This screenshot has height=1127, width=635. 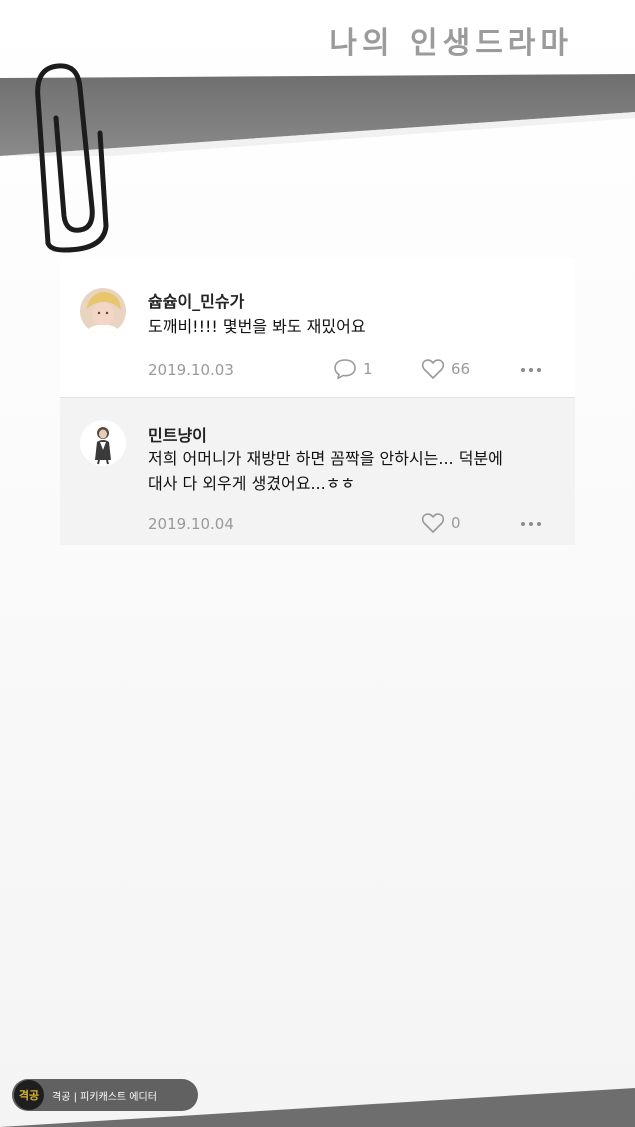 What do you see at coordinates (325, 458) in the screenshot?
I see `comment-text-line: 저희 어머니가 재방만 하면 꼼짝을 안하시는... 덕분에` at bounding box center [325, 458].